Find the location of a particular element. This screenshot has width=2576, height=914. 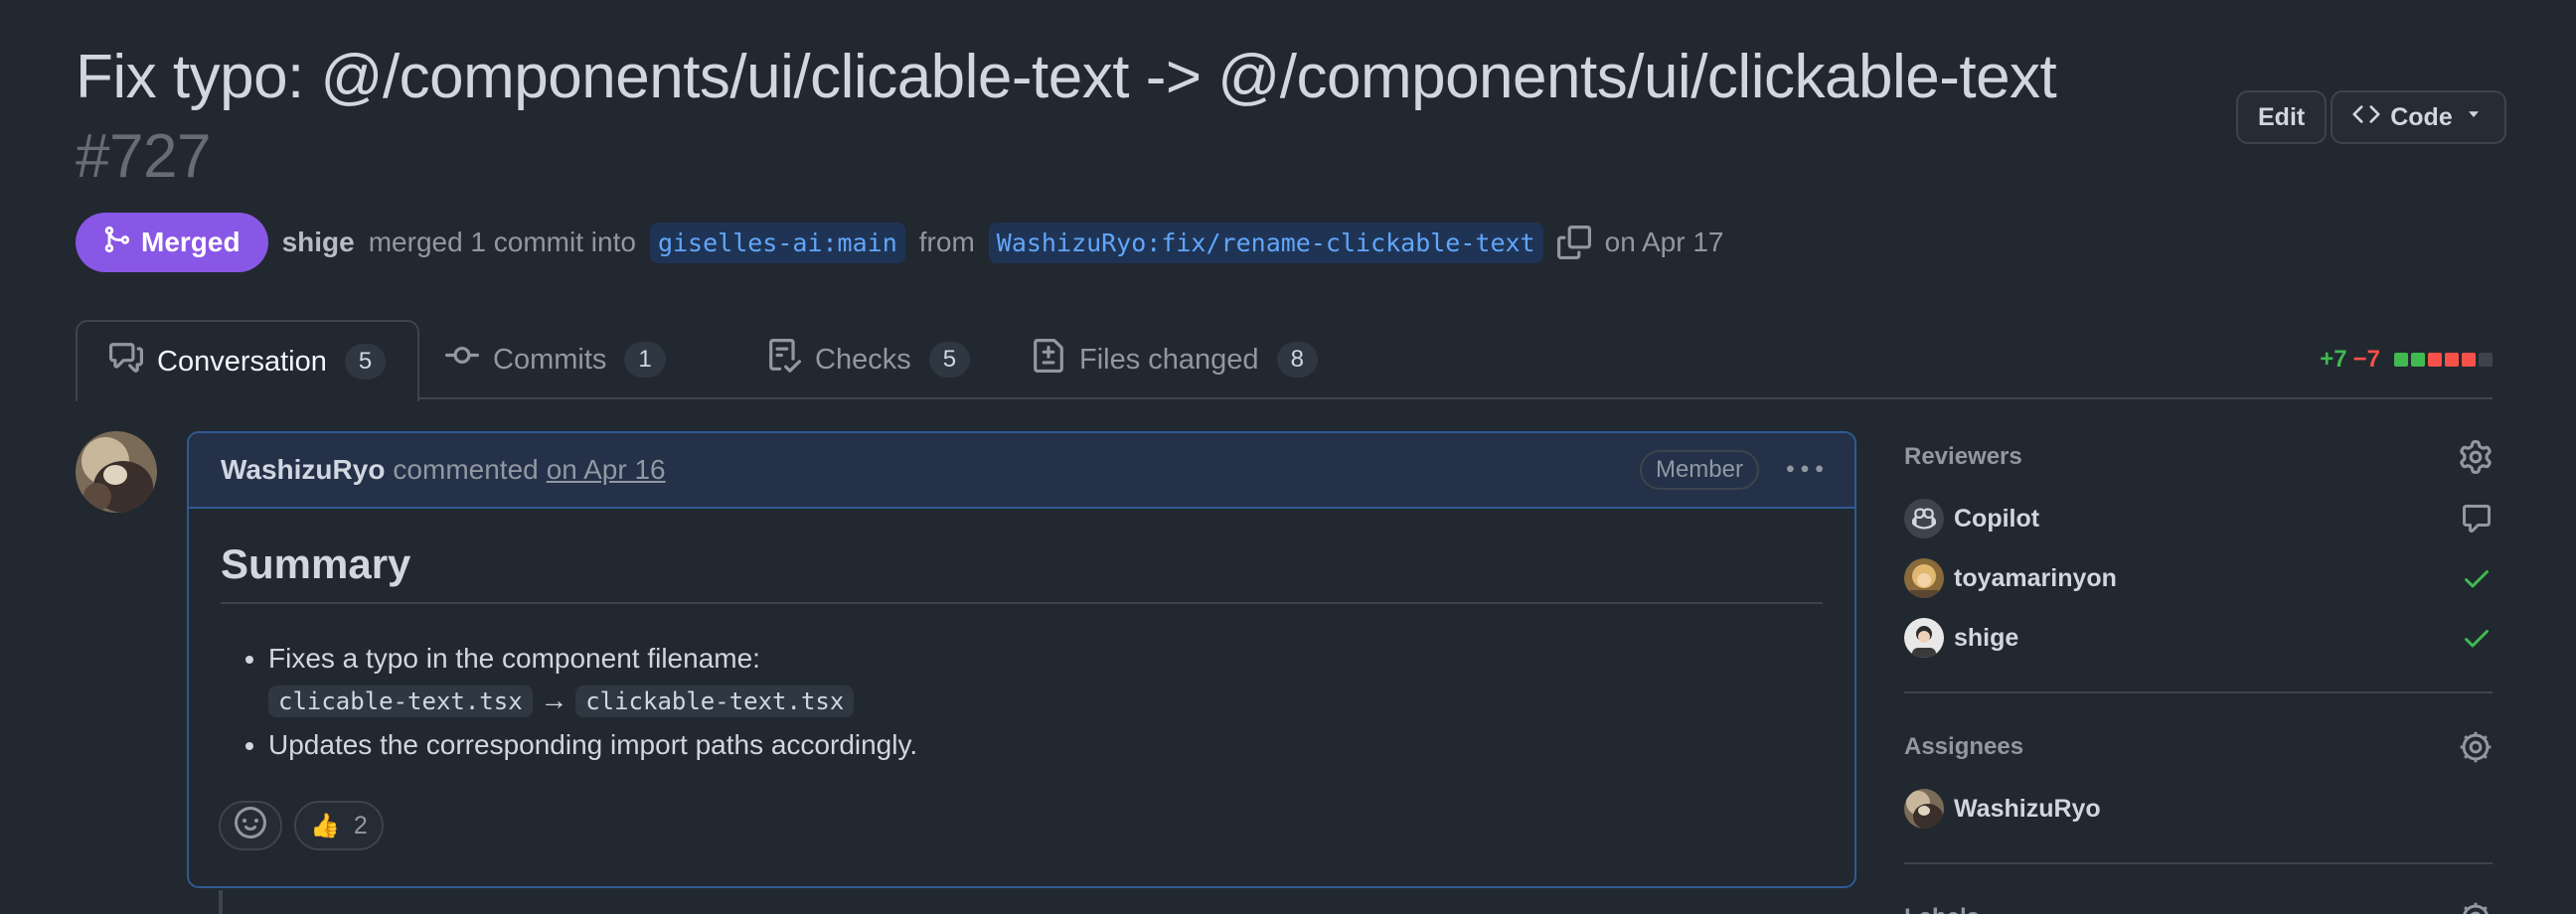

reaction-count: 2 is located at coordinates (360, 825).